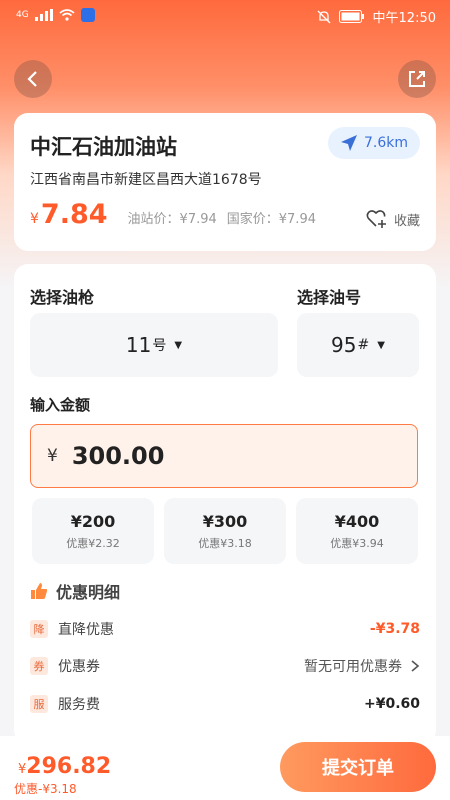 Image resolution: width=450 pixels, height=800 pixels. I want to click on signal-icon, so click(43, 15).